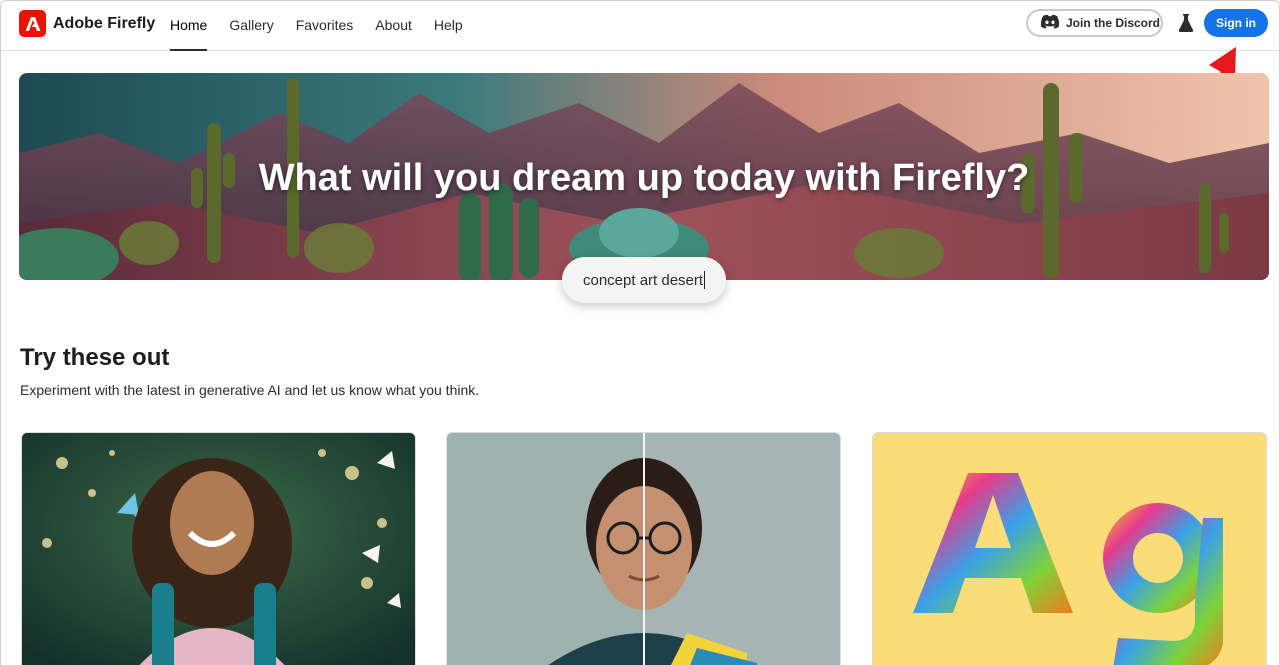 The width and height of the screenshot is (1280, 665). I want to click on sign-in-button: Sign in, so click(1236, 23).